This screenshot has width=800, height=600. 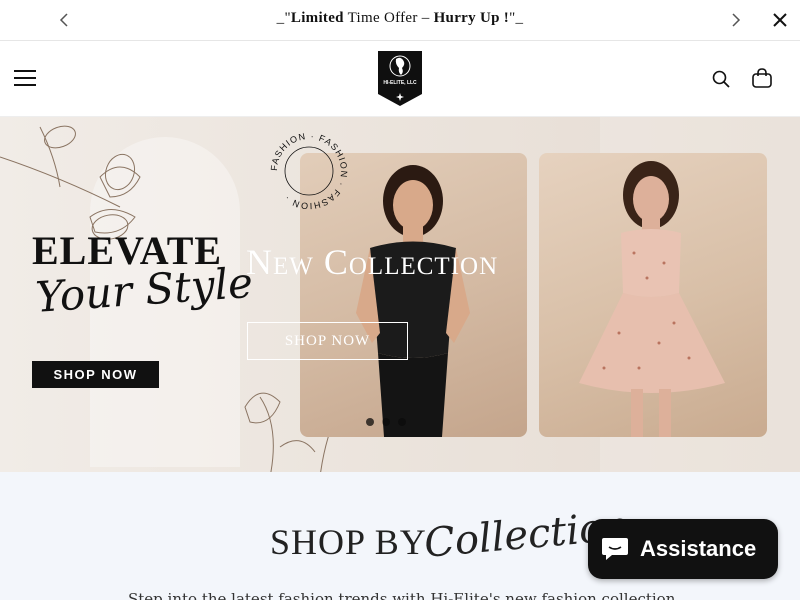 What do you see at coordinates (372, 262) in the screenshot?
I see `slide-title: New Collection` at bounding box center [372, 262].